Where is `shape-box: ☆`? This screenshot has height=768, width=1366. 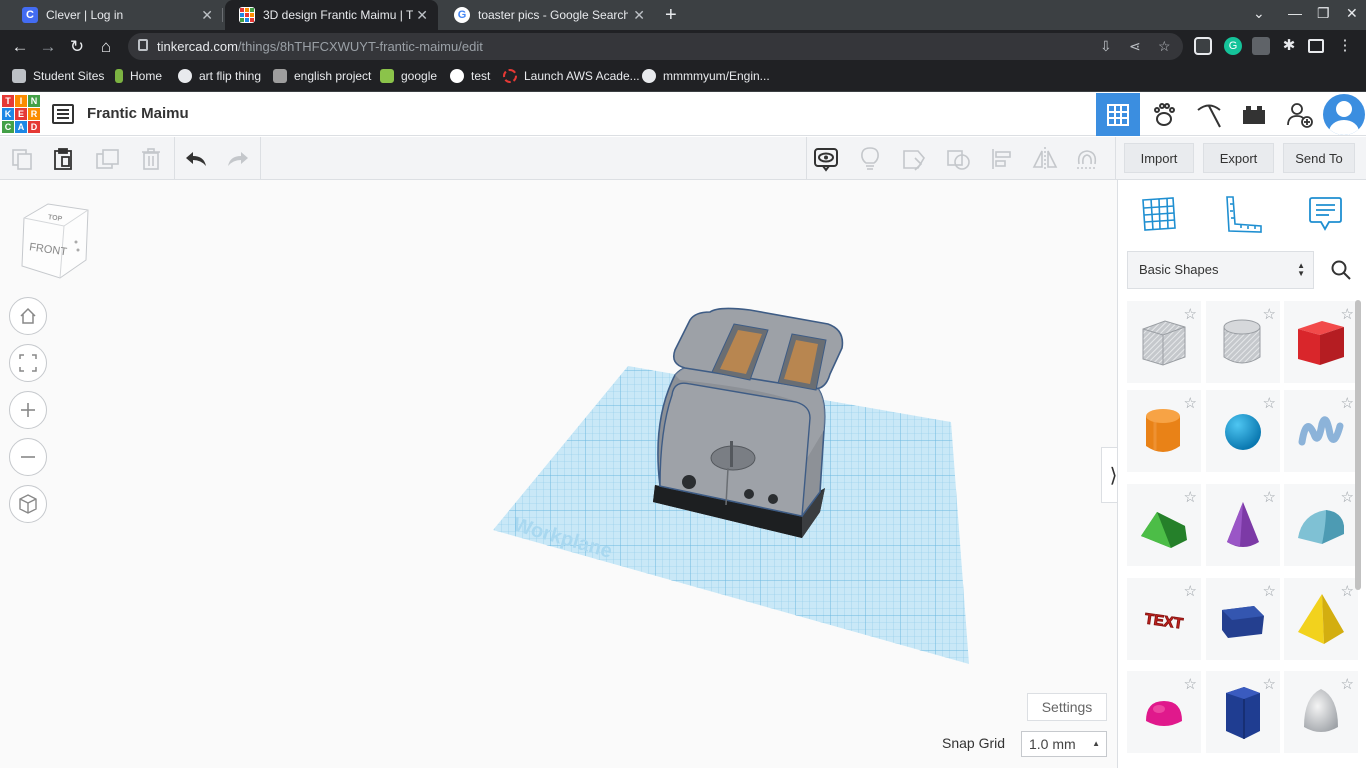
shape-box: ☆ is located at coordinates (1321, 342).